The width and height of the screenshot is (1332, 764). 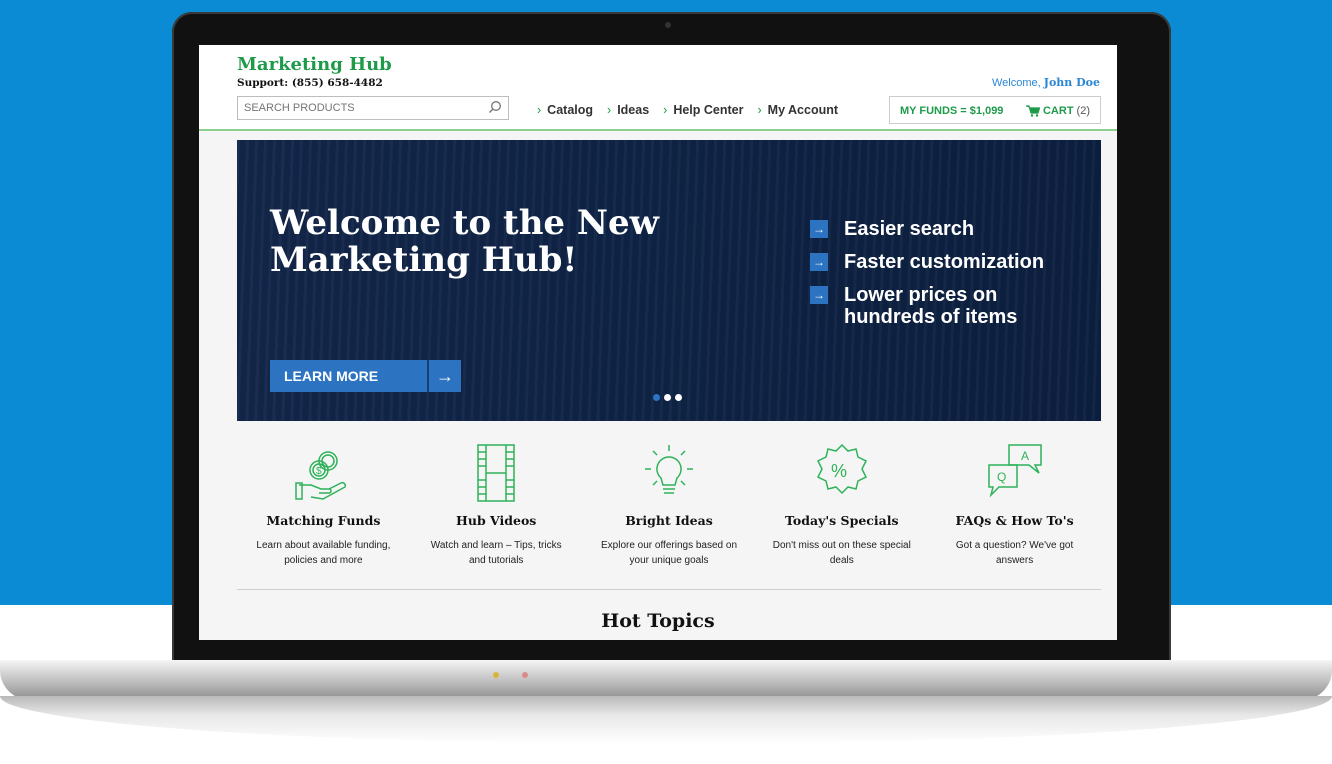 What do you see at coordinates (1083, 111) in the screenshot?
I see `cart-count: (2)` at bounding box center [1083, 111].